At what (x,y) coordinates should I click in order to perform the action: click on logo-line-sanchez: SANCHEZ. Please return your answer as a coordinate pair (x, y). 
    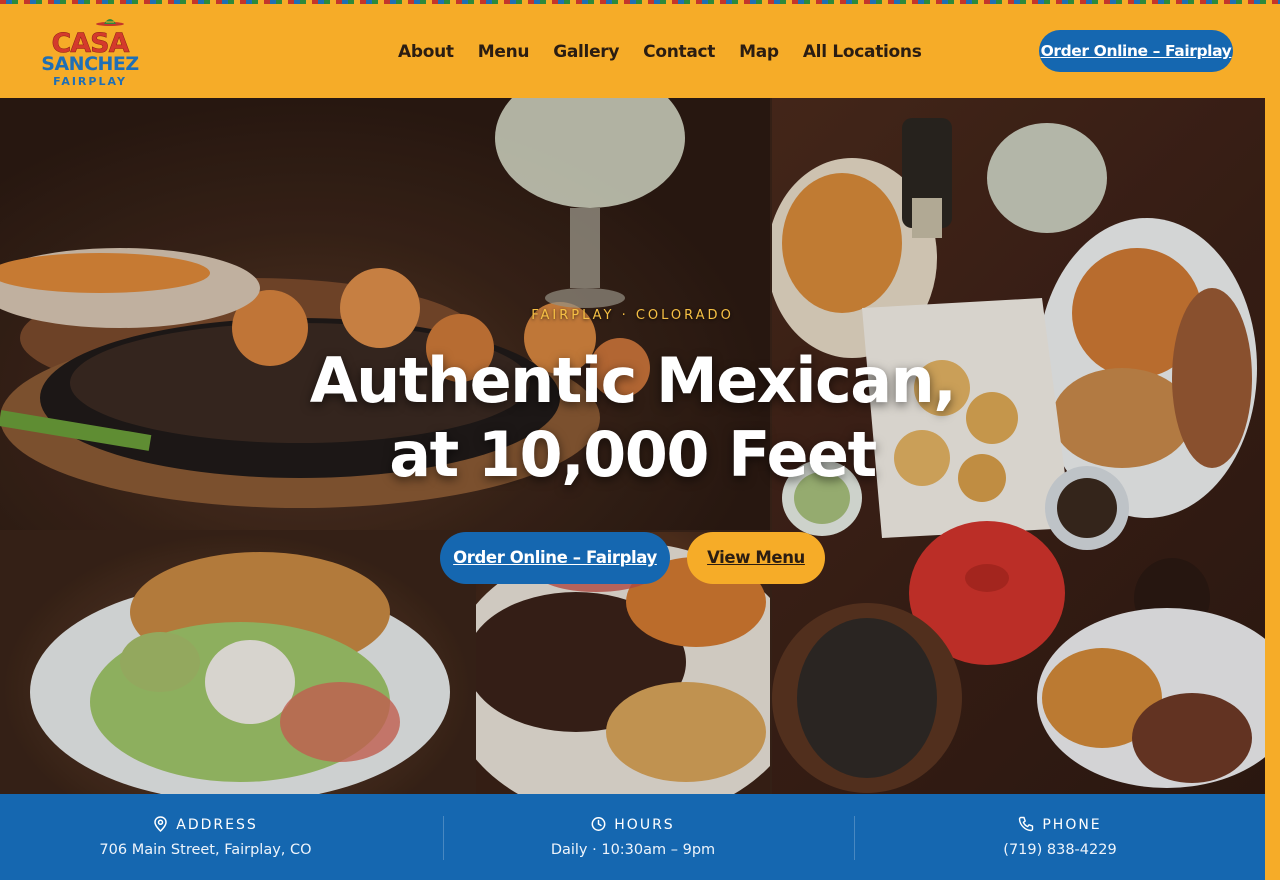
    Looking at the image, I should click on (90, 64).